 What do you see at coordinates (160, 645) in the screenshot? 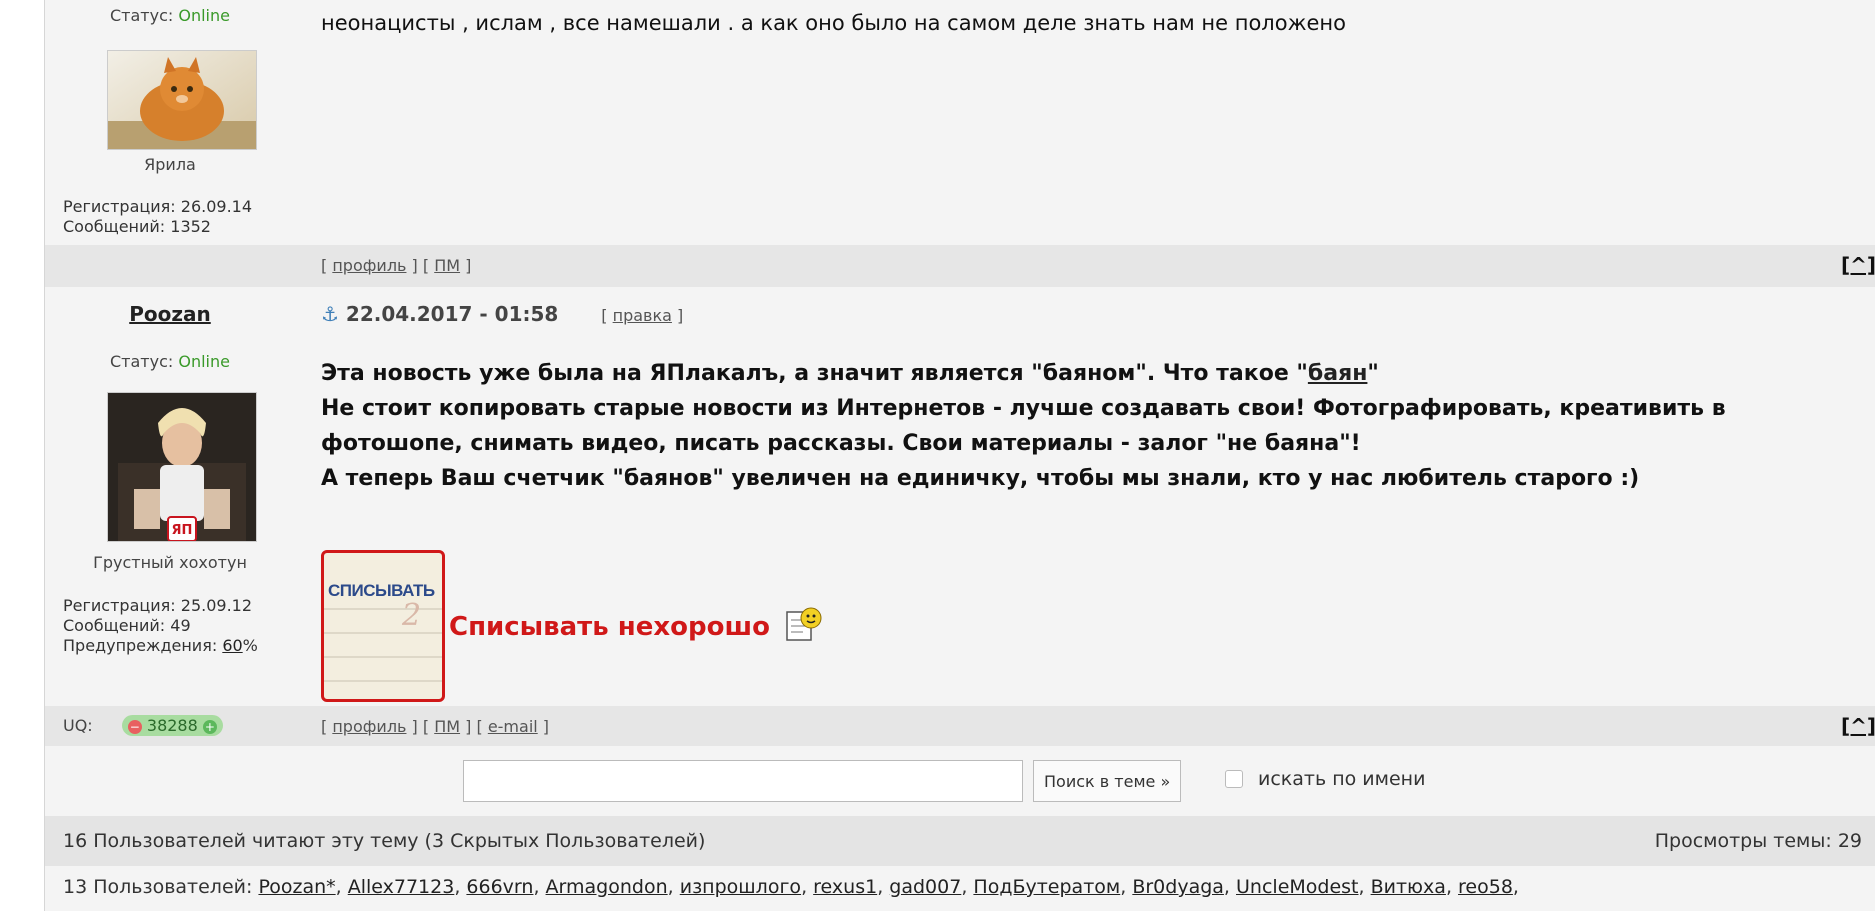
I see `warnings-line: Предупреждения: 60%` at bounding box center [160, 645].